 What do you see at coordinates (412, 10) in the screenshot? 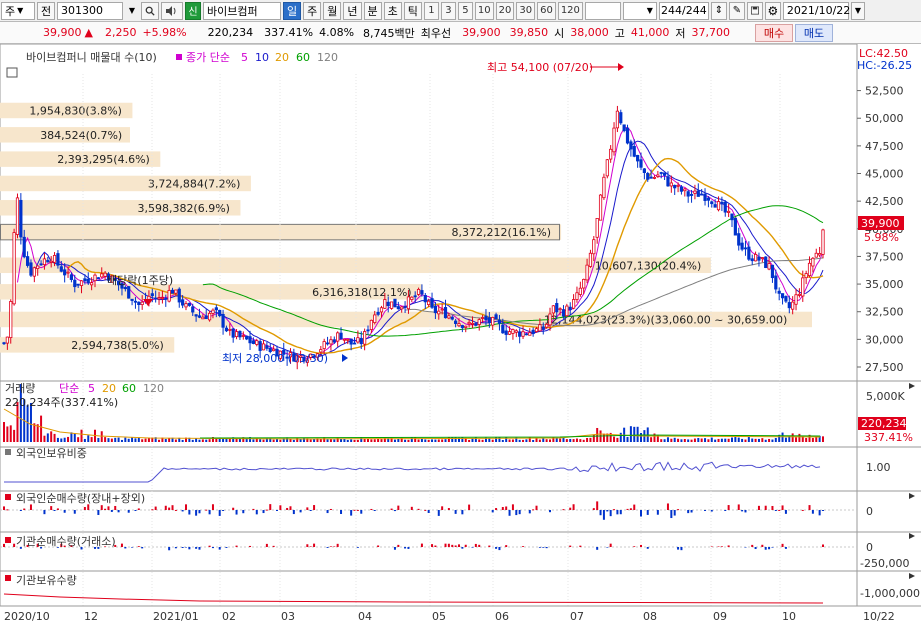
I see `period-tick: 틱` at bounding box center [412, 10].